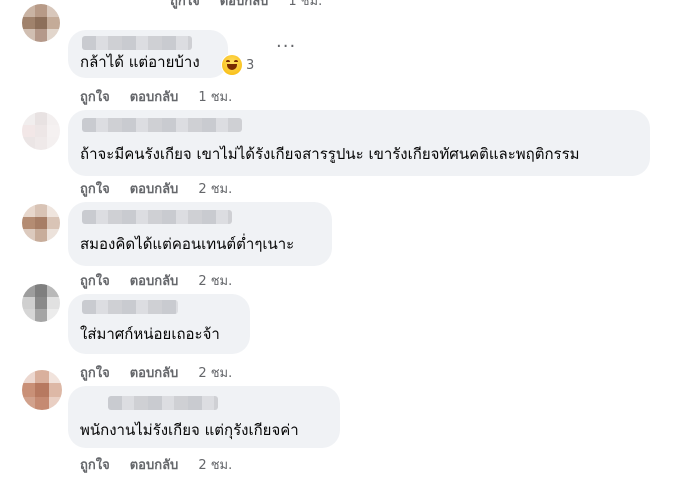 This screenshot has width=676, height=479. I want to click on laughing-emoji-icon, so click(232, 65).